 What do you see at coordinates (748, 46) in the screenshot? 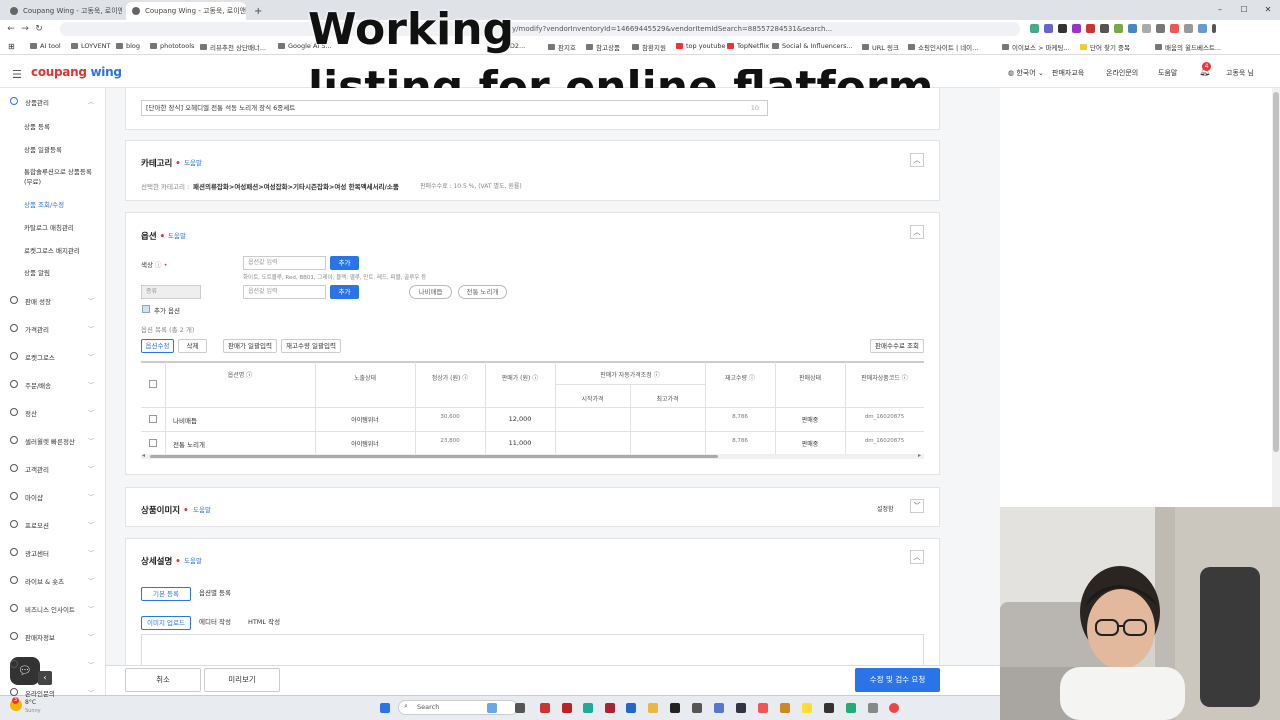
I see `bookmark: TopNetflix` at bounding box center [748, 46].